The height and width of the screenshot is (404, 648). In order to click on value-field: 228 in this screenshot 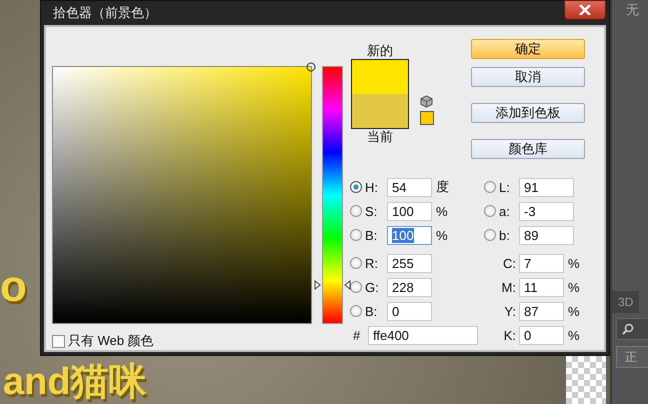, I will do `click(409, 287)`.